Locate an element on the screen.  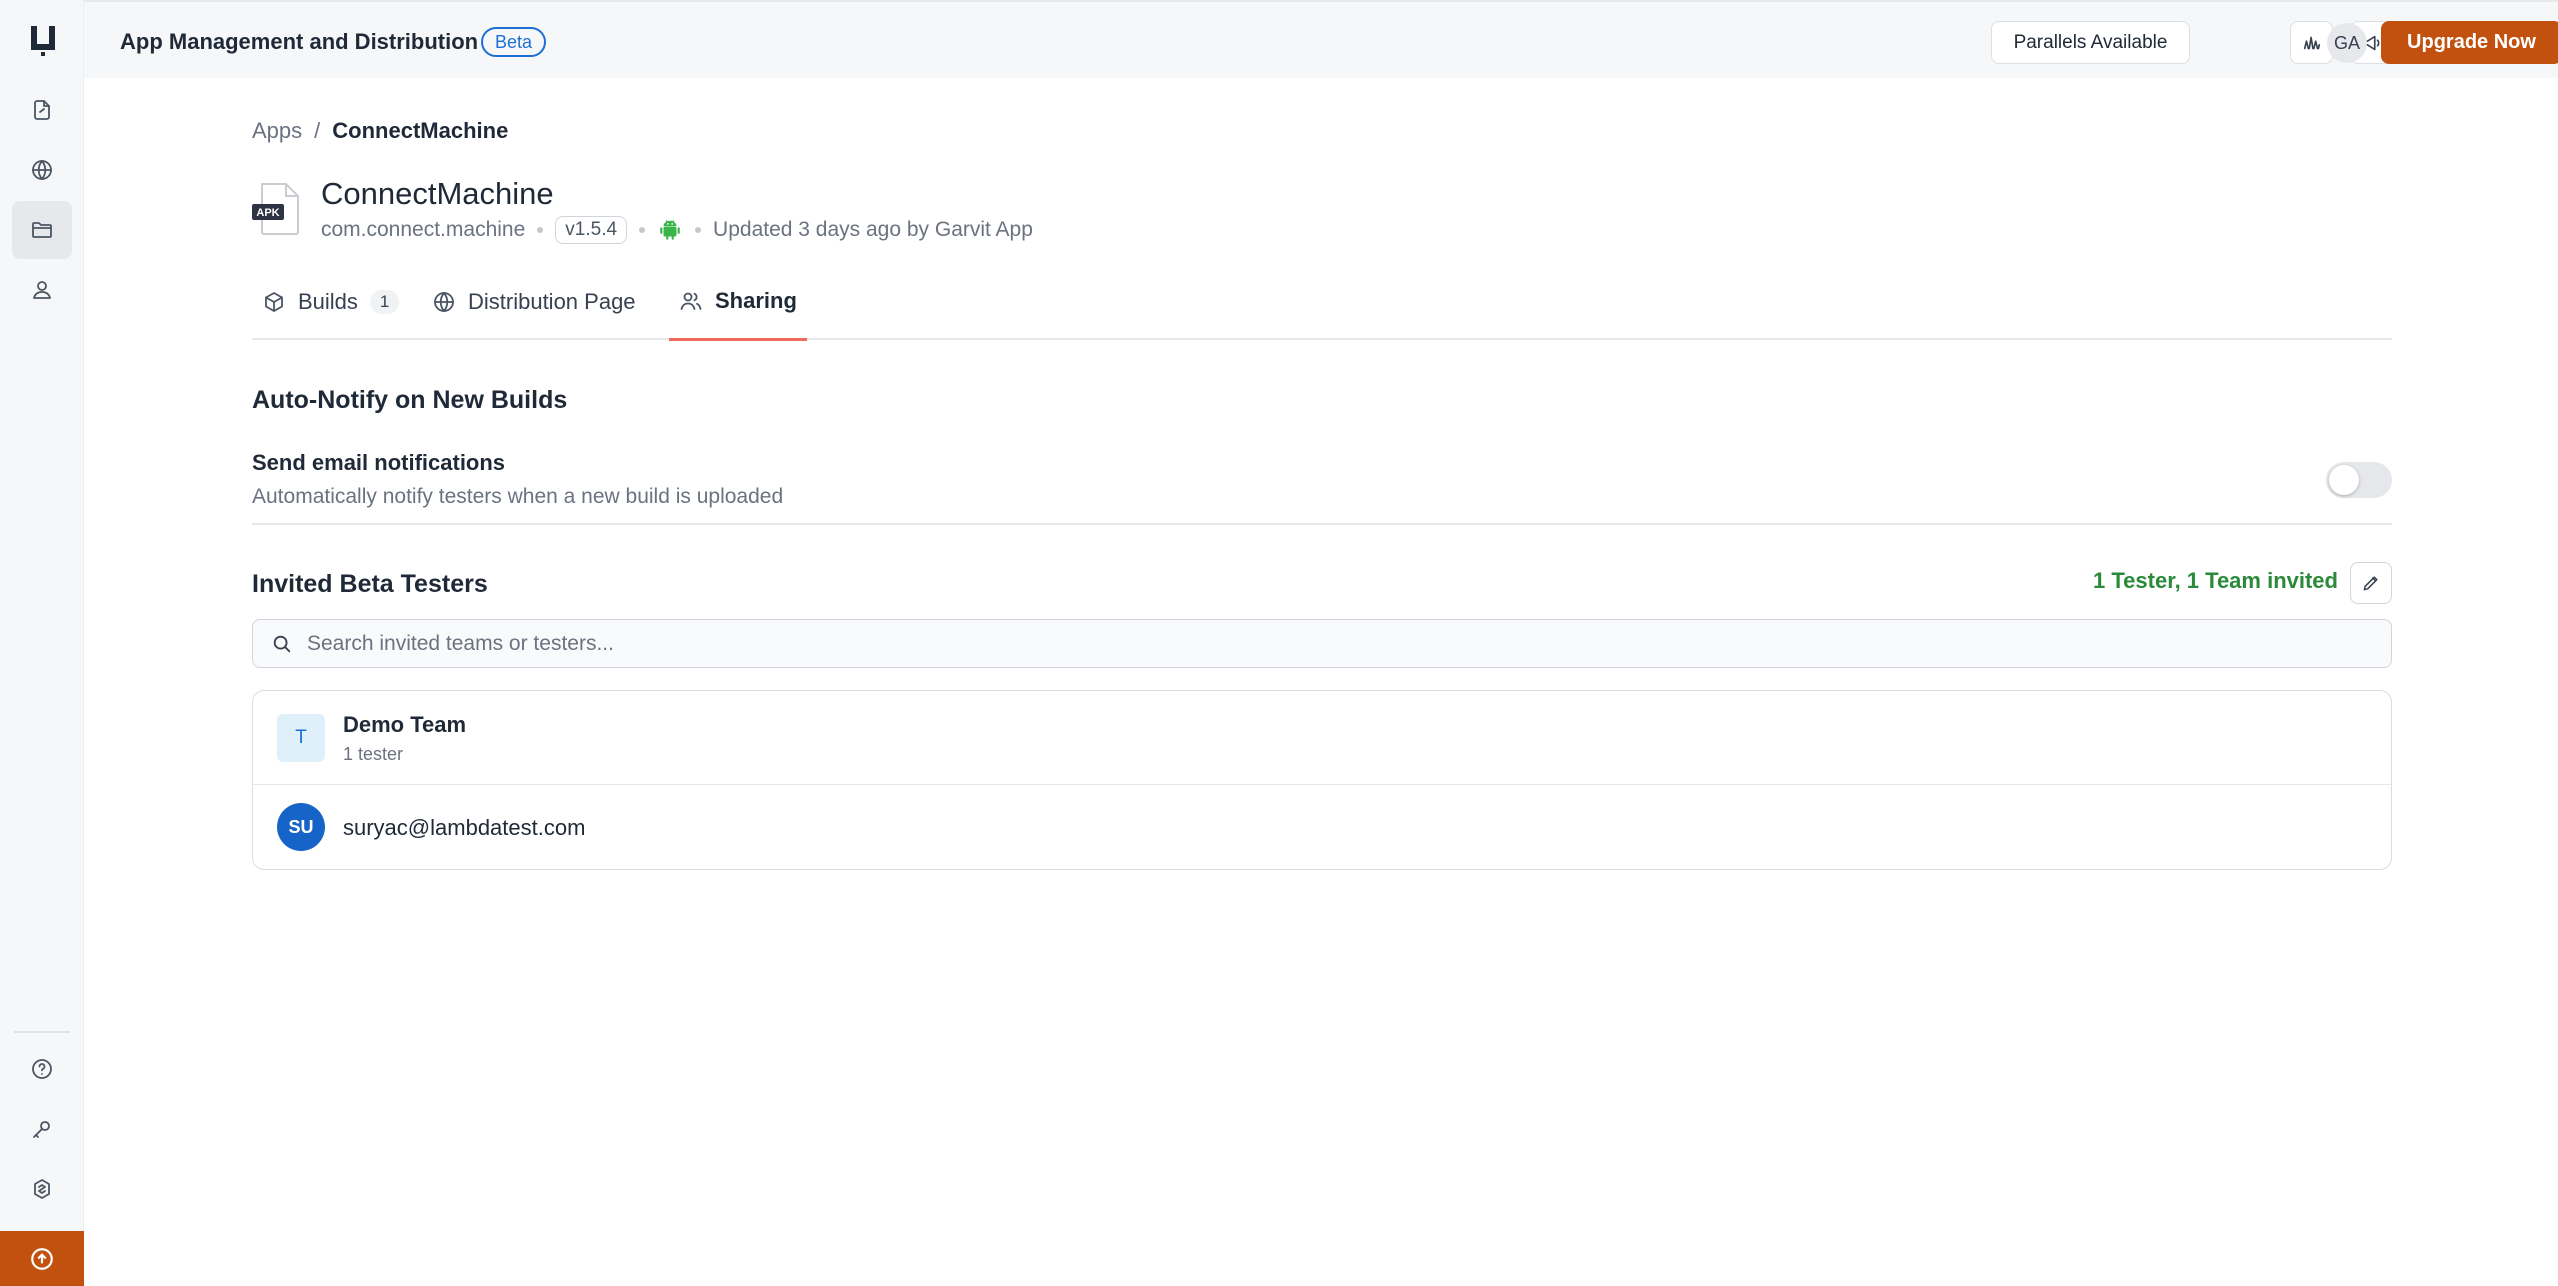
key-icon is located at coordinates (41, 1129).